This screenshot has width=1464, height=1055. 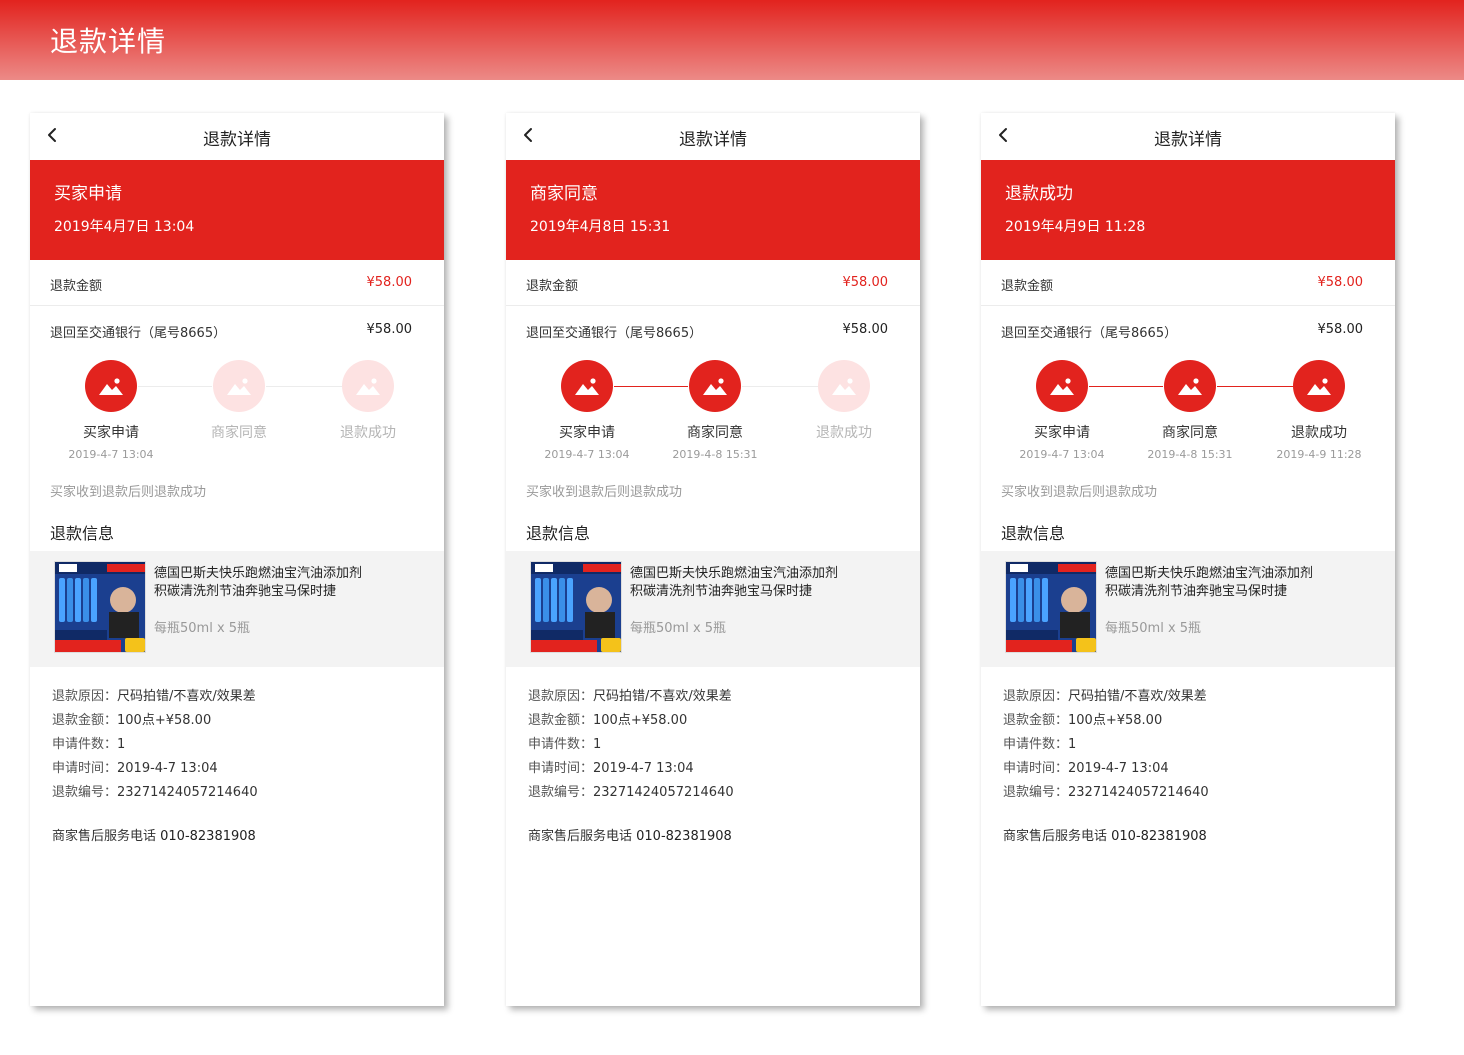 I want to click on status-card: 商家同意 2019年4月8日 15:31, so click(x=713, y=210).